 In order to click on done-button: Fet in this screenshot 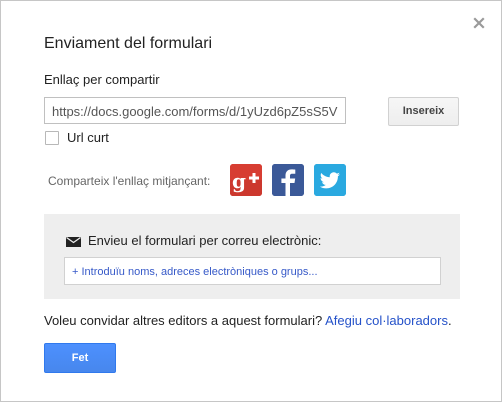, I will do `click(80, 358)`.